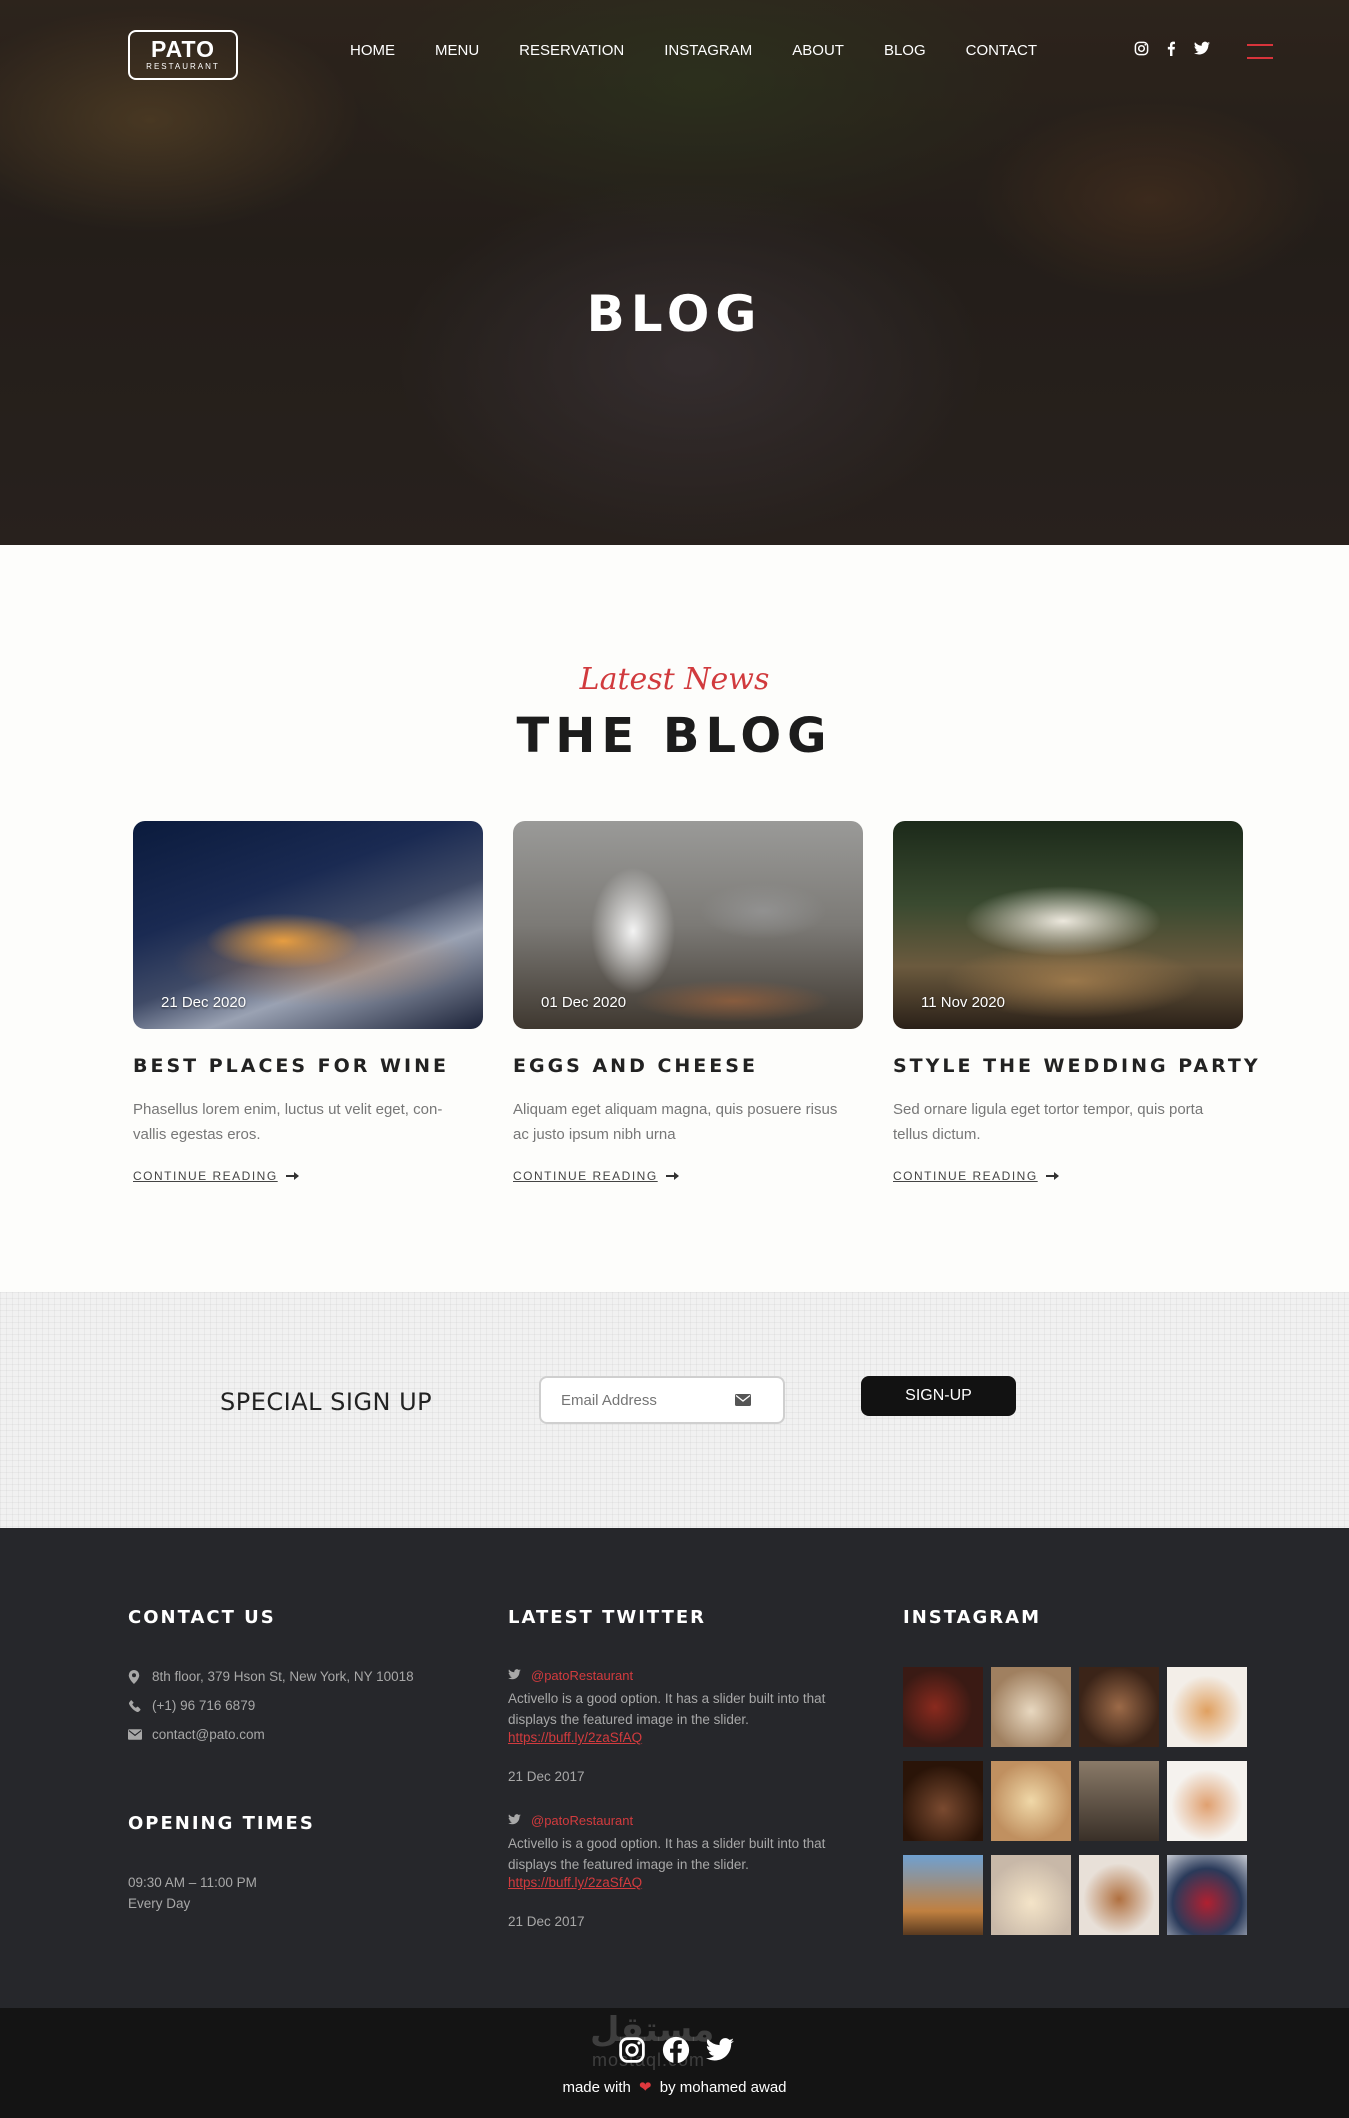  I want to click on nav-blog: BLOG, so click(905, 50).